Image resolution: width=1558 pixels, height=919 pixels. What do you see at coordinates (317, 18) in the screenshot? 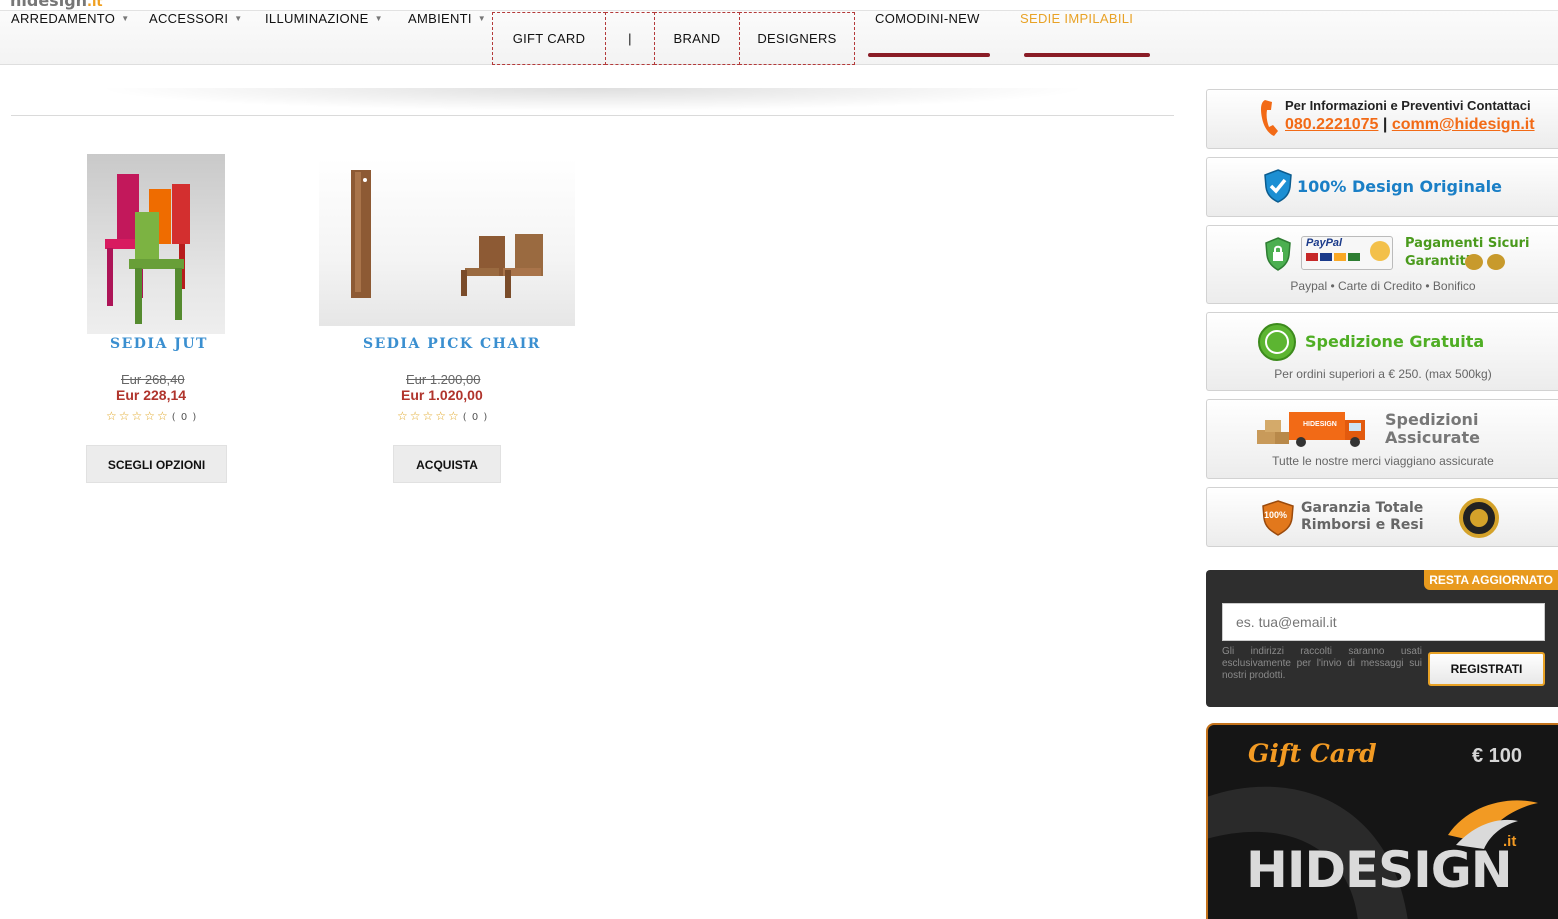
I see `nav-label: ILLUMINAZIONE` at bounding box center [317, 18].